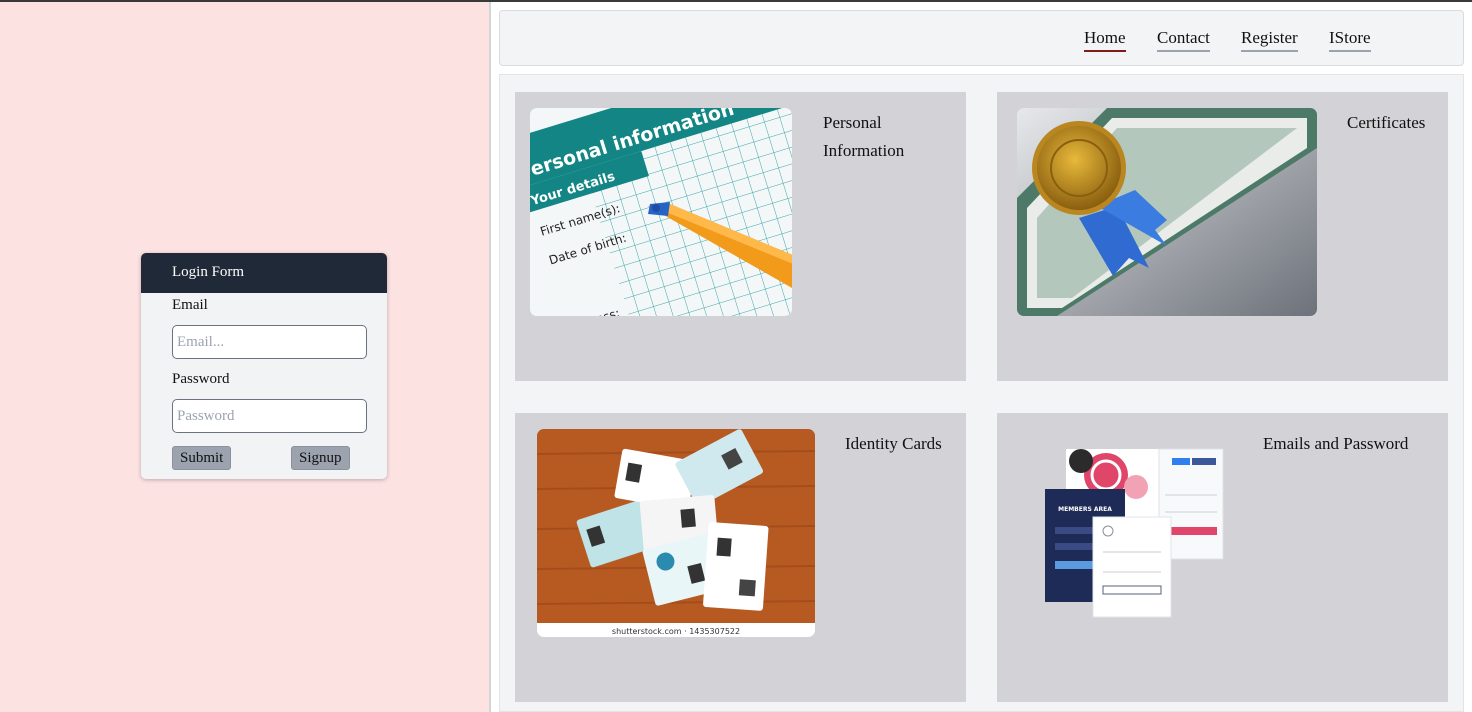 This screenshot has width=1472, height=712. What do you see at coordinates (1105, 40) in the screenshot?
I see `nav-home-link: Home` at bounding box center [1105, 40].